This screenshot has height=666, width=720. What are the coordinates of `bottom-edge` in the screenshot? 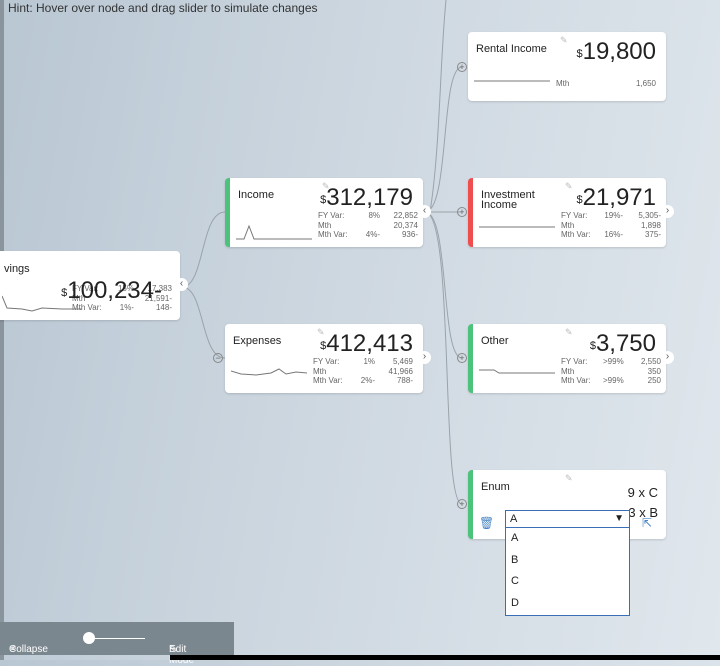 It's located at (445, 657).